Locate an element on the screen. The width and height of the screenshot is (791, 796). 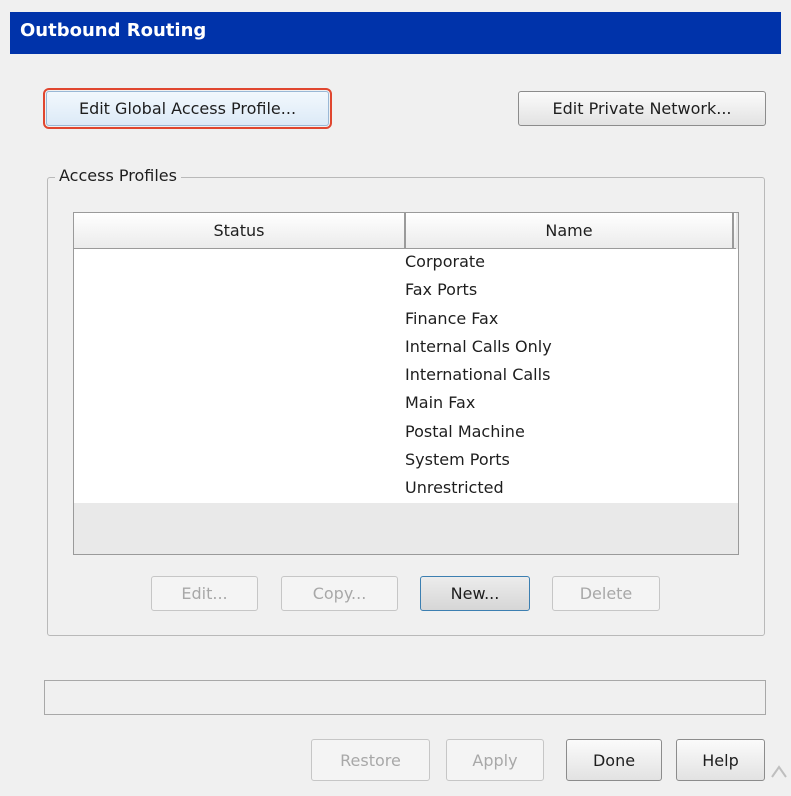
done-button: Done is located at coordinates (614, 760).